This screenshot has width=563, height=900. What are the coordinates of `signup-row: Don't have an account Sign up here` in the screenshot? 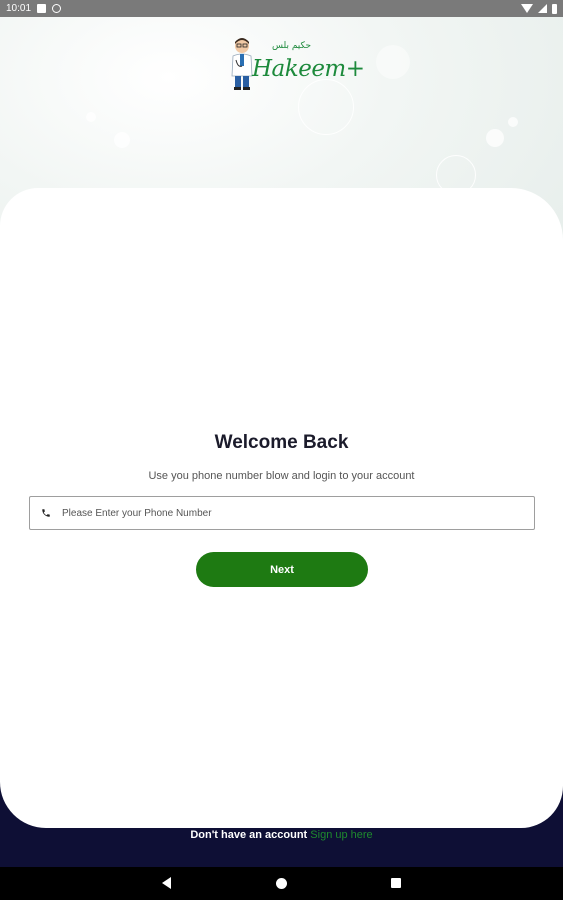 It's located at (281, 835).